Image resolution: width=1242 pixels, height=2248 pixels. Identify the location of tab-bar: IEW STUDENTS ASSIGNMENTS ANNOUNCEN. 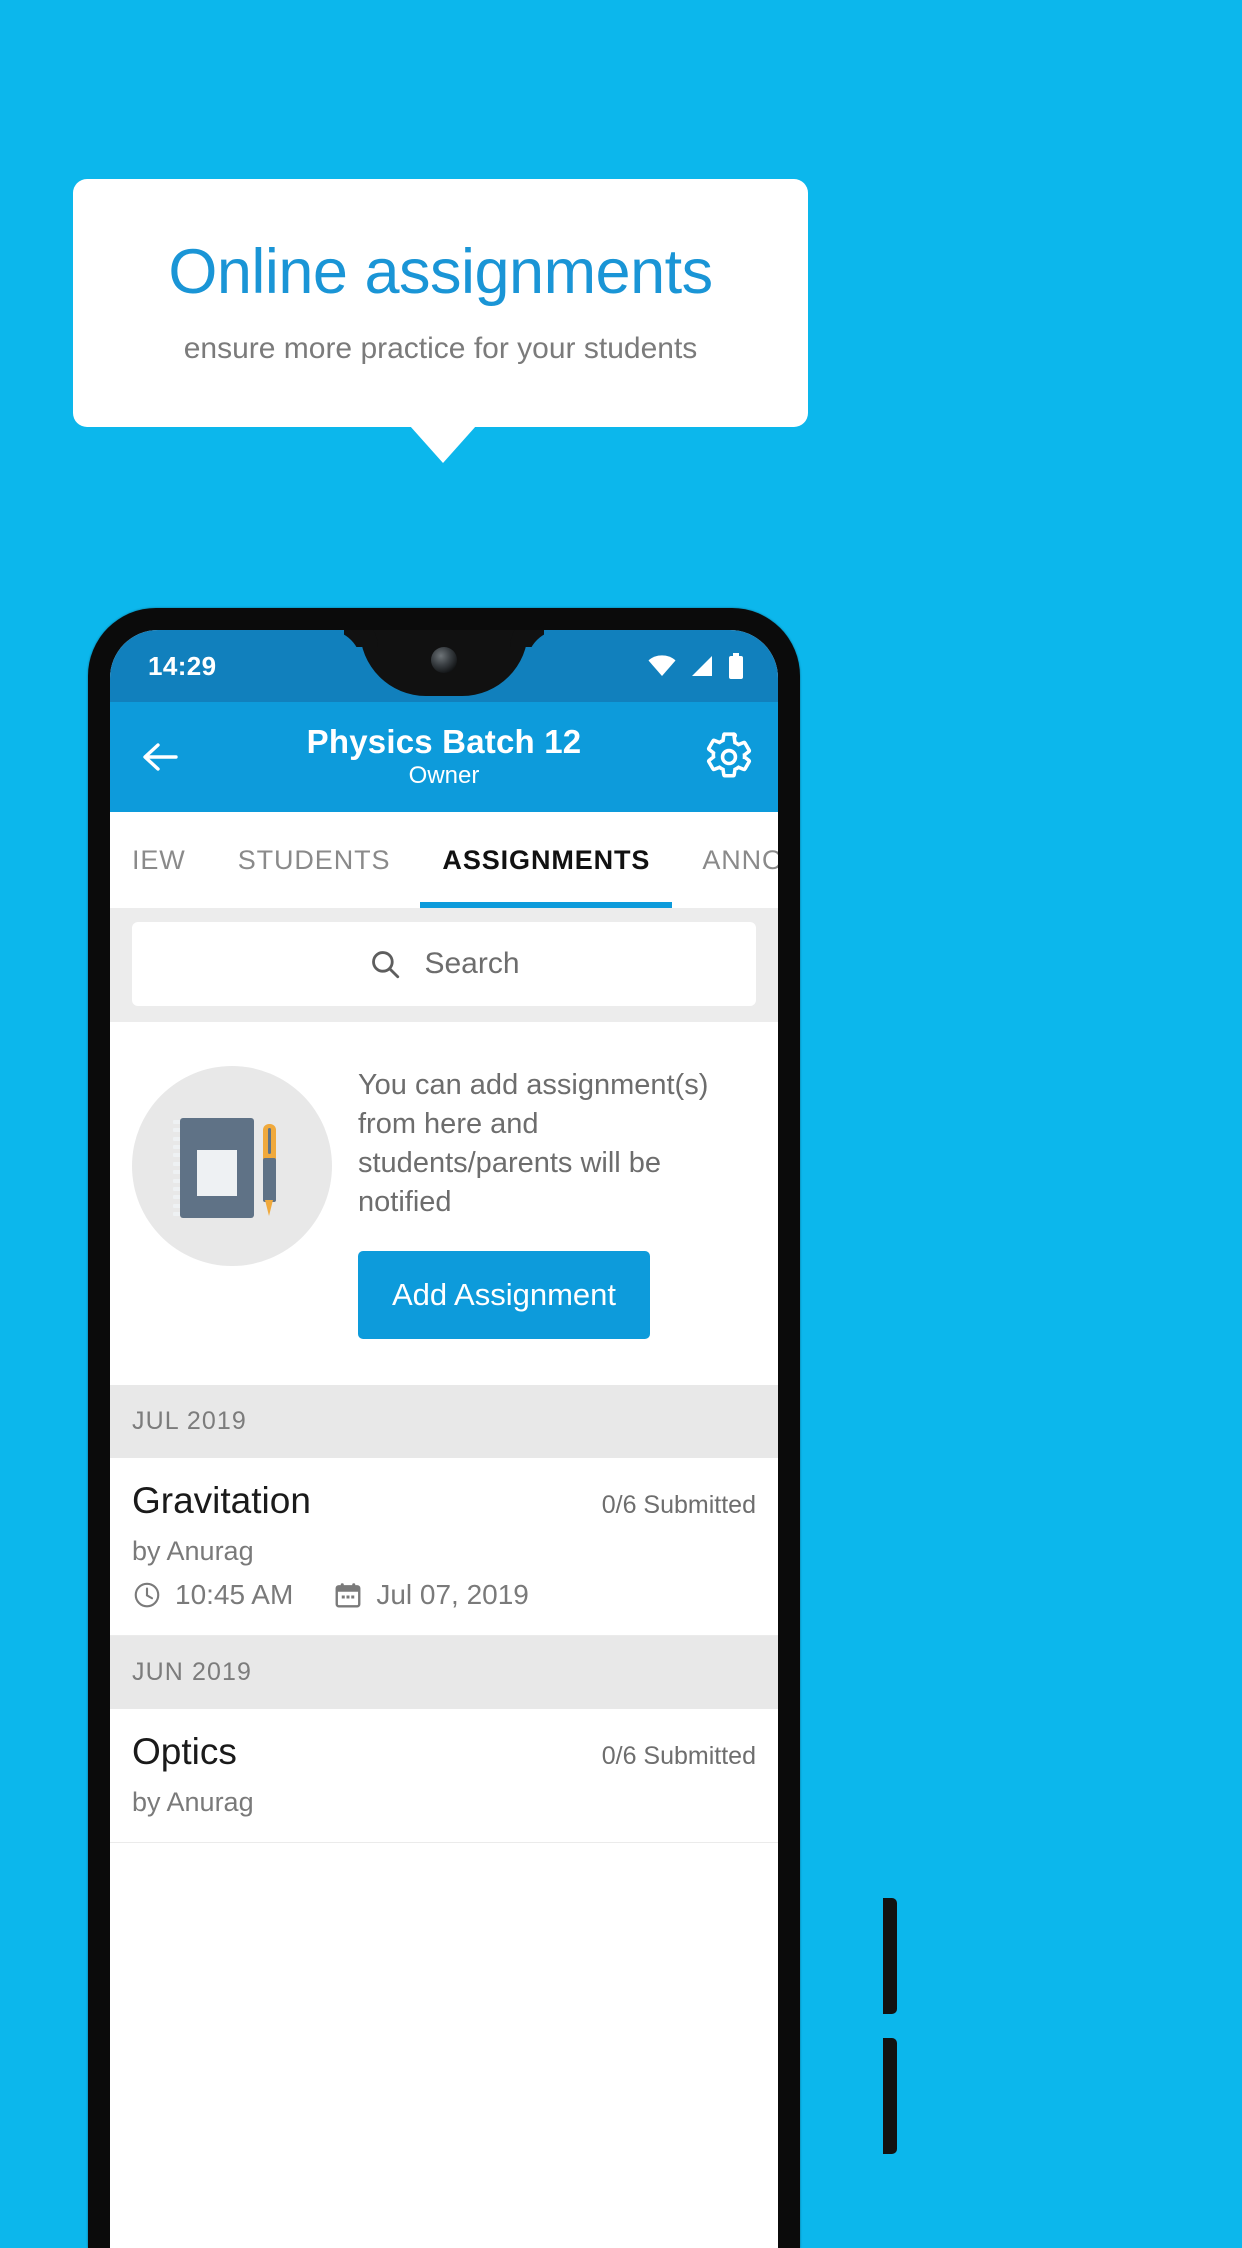
(444, 860).